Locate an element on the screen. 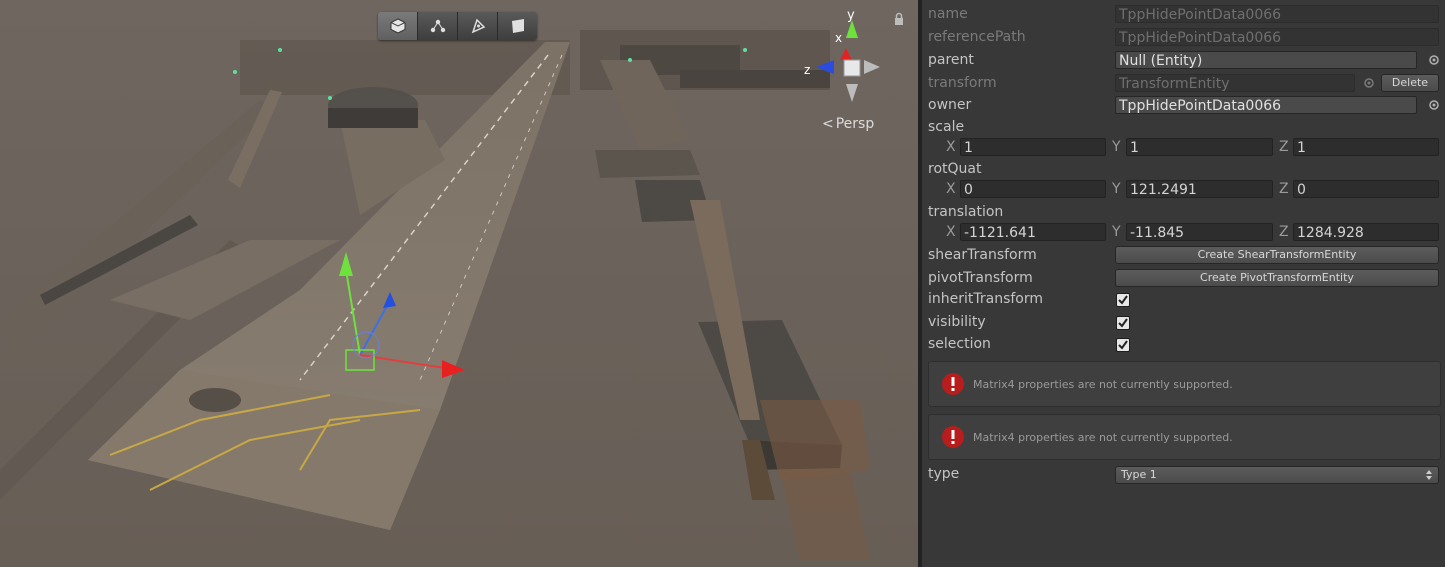 The image size is (1445, 567). scale-z-field: 1 is located at coordinates (1366, 147).